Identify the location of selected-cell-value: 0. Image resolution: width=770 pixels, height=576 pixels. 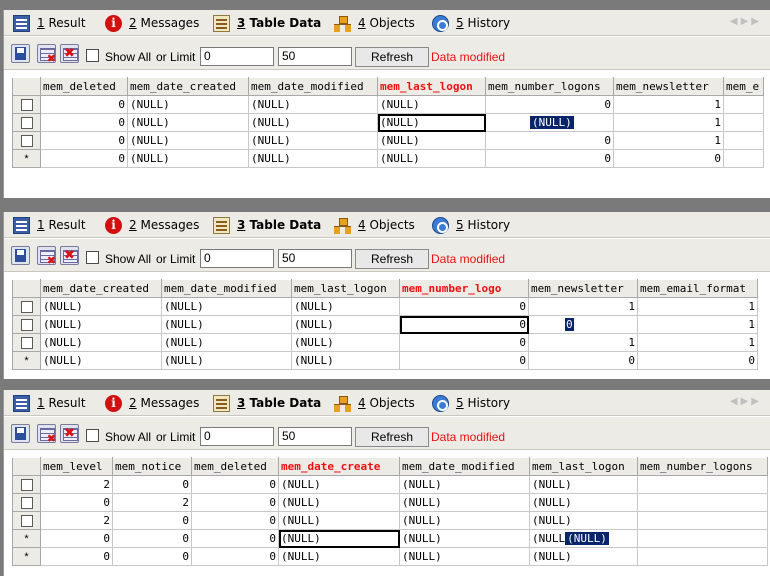
(569, 324).